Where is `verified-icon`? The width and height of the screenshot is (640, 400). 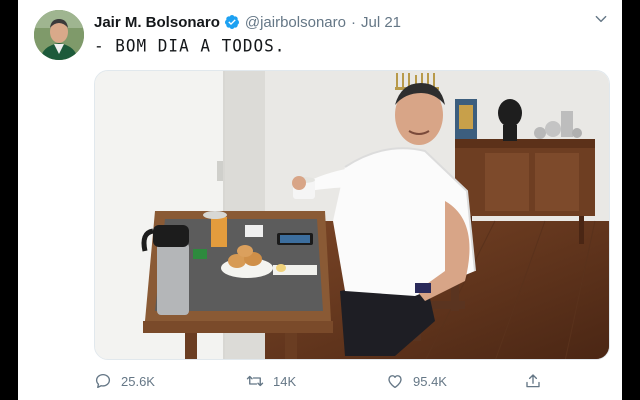 verified-icon is located at coordinates (231, 22).